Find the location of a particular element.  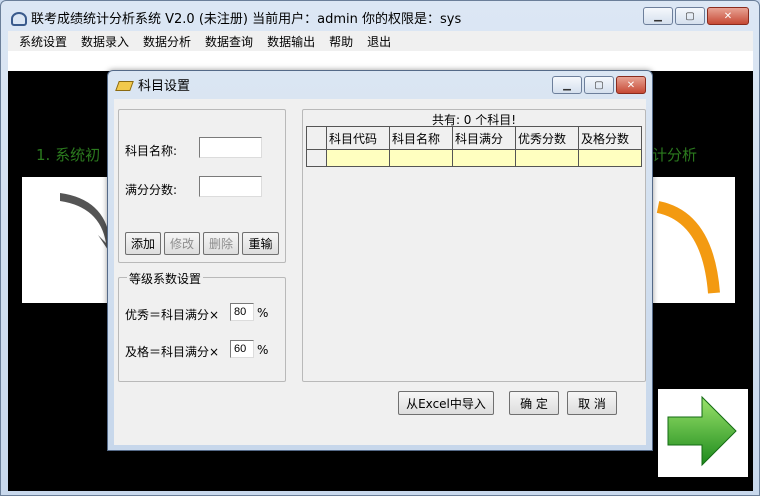

menu-data-analysis: 数据分析 is located at coordinates (167, 41).